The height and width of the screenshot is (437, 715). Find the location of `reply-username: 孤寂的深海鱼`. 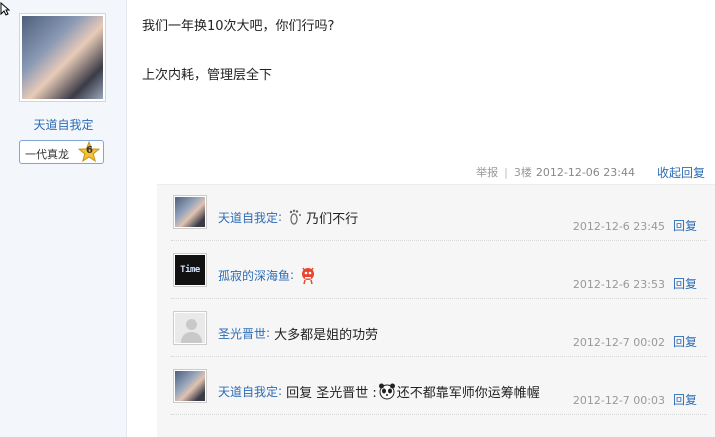

reply-username: 孤寂的深海鱼 is located at coordinates (254, 275).